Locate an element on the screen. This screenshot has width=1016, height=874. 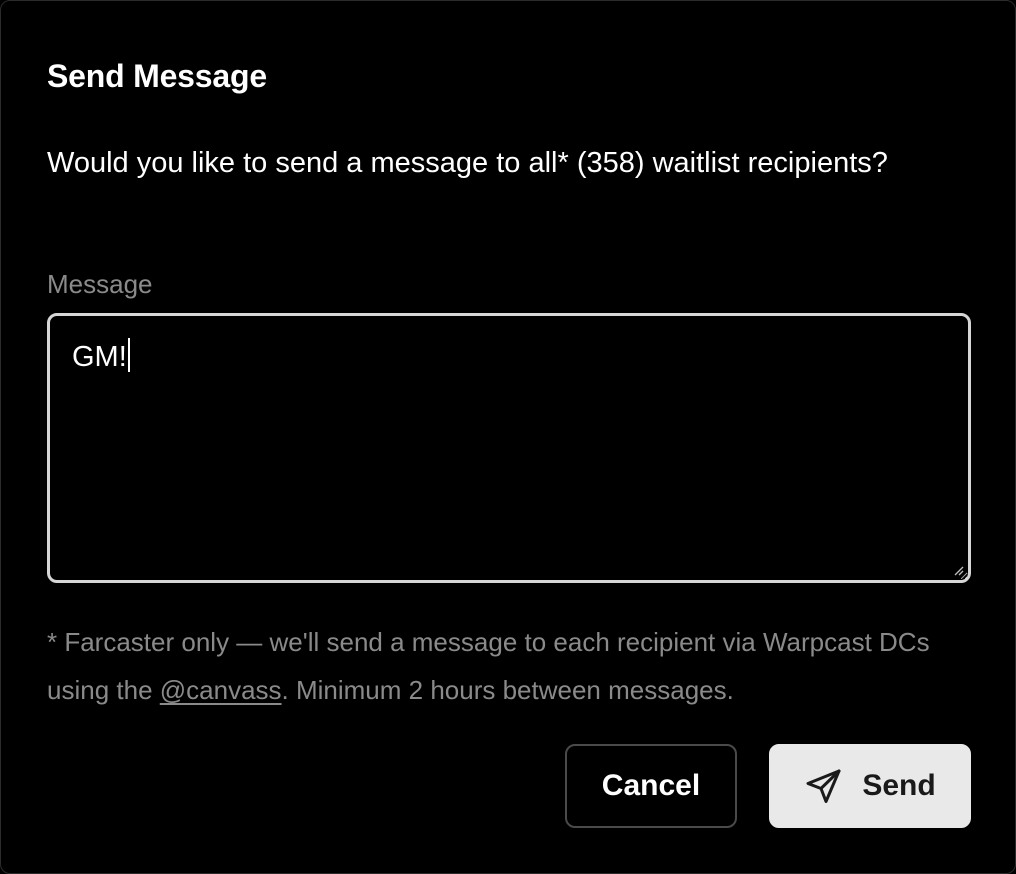
send-button: Send is located at coordinates (870, 786).